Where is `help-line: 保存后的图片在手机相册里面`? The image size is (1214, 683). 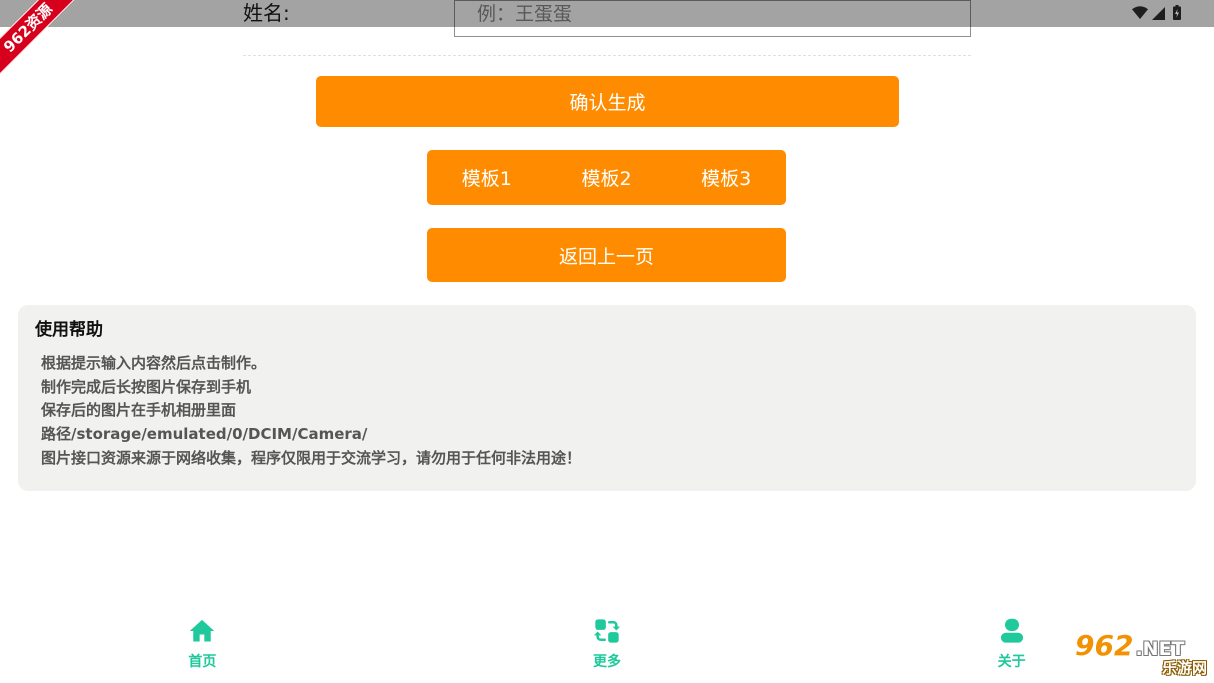
help-line: 保存后的图片在手机相册里面 is located at coordinates (139, 410).